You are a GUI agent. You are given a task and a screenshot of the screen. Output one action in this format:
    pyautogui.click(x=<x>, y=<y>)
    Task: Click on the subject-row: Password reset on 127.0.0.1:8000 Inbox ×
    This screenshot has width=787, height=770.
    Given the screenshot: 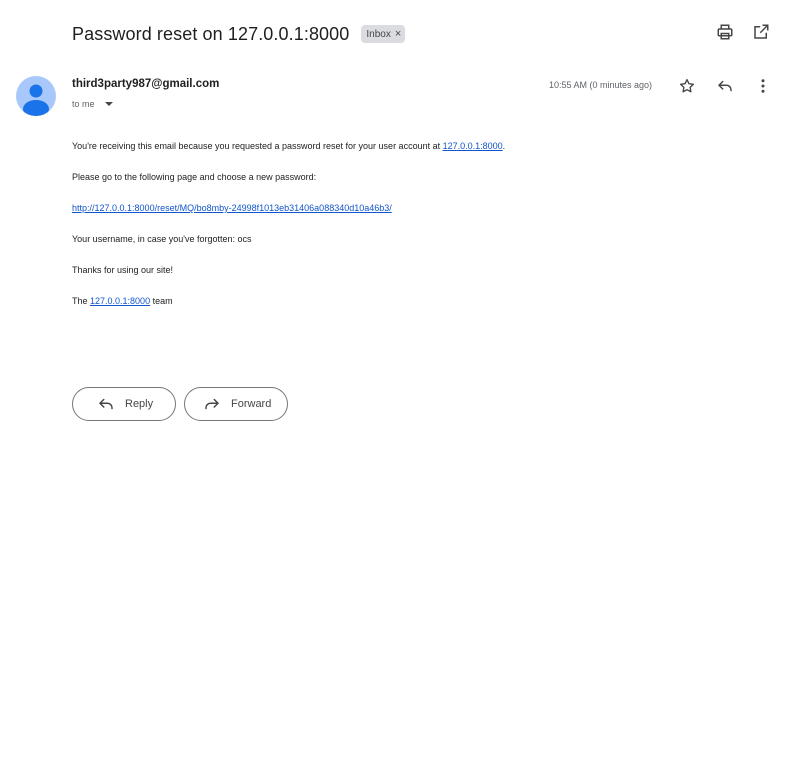 What is the action you would take?
    pyautogui.click(x=239, y=34)
    